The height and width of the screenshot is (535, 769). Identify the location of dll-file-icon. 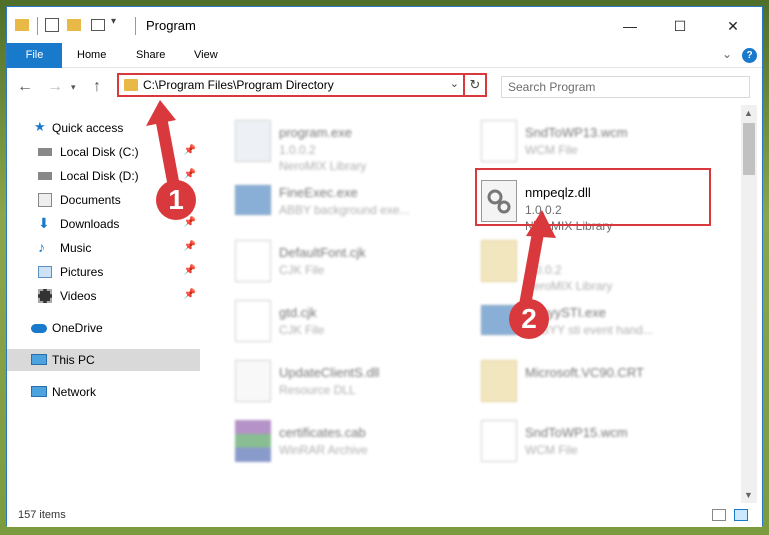
(253, 381).